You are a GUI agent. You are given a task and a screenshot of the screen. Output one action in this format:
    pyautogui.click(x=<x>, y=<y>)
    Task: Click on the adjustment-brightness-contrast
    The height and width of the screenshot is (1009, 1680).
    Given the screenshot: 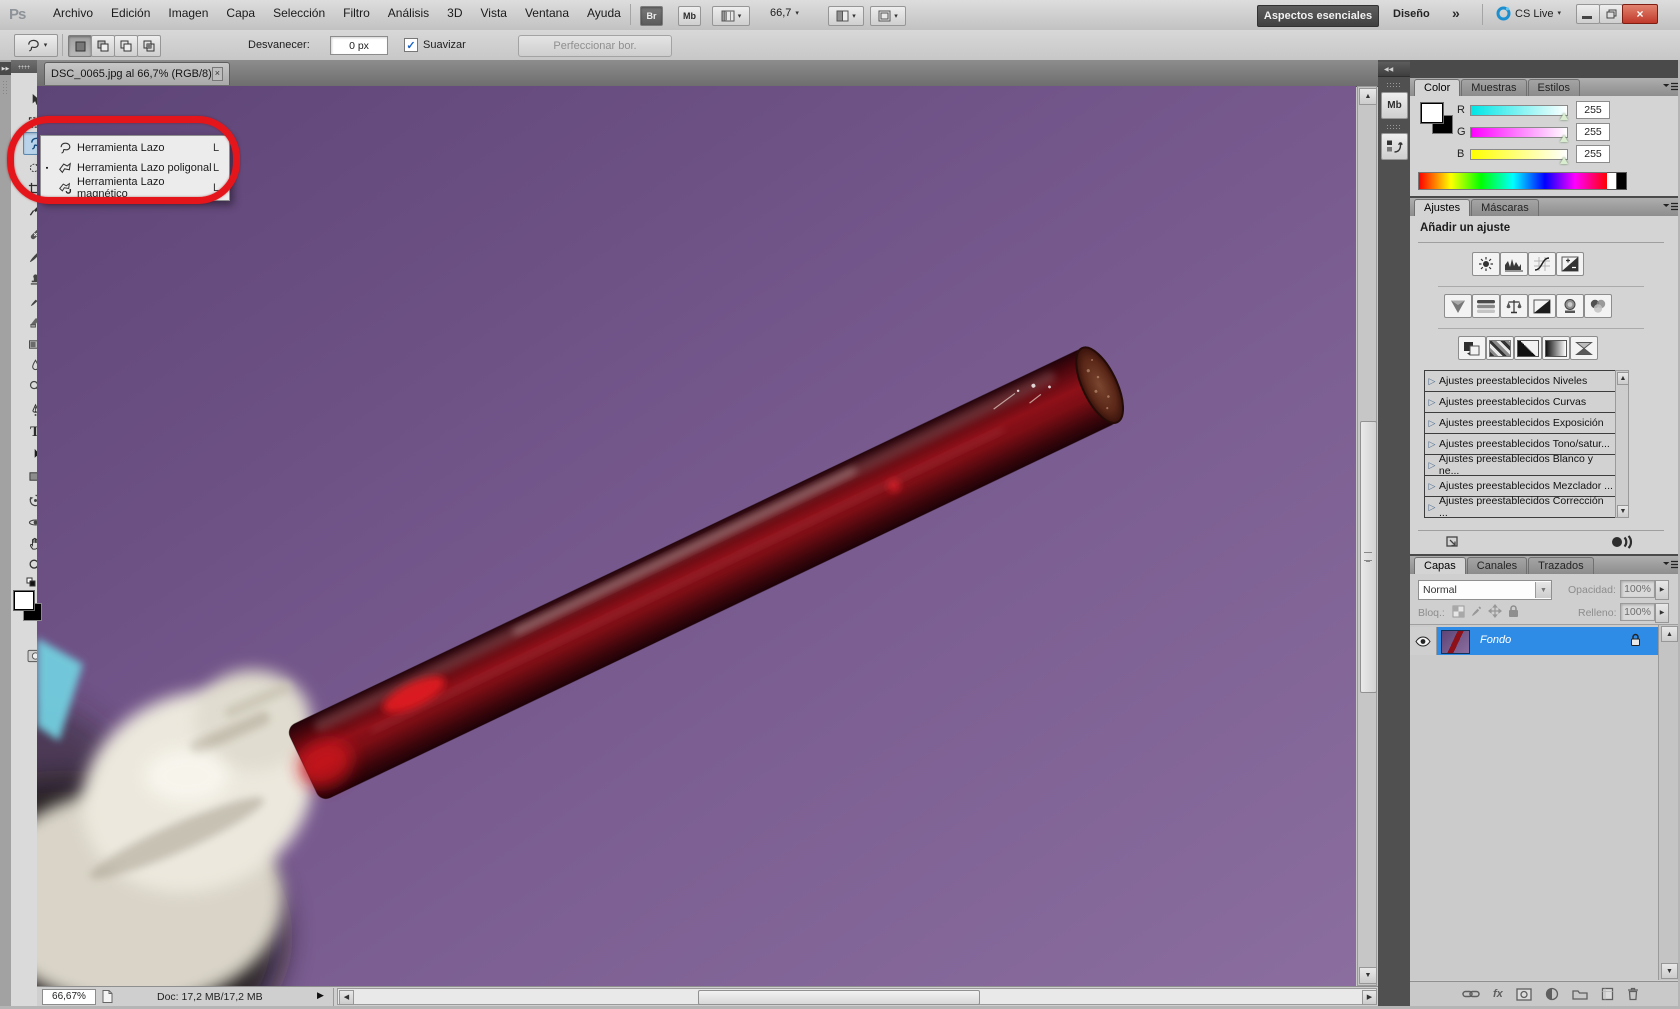 What is the action you would take?
    pyautogui.click(x=1486, y=264)
    